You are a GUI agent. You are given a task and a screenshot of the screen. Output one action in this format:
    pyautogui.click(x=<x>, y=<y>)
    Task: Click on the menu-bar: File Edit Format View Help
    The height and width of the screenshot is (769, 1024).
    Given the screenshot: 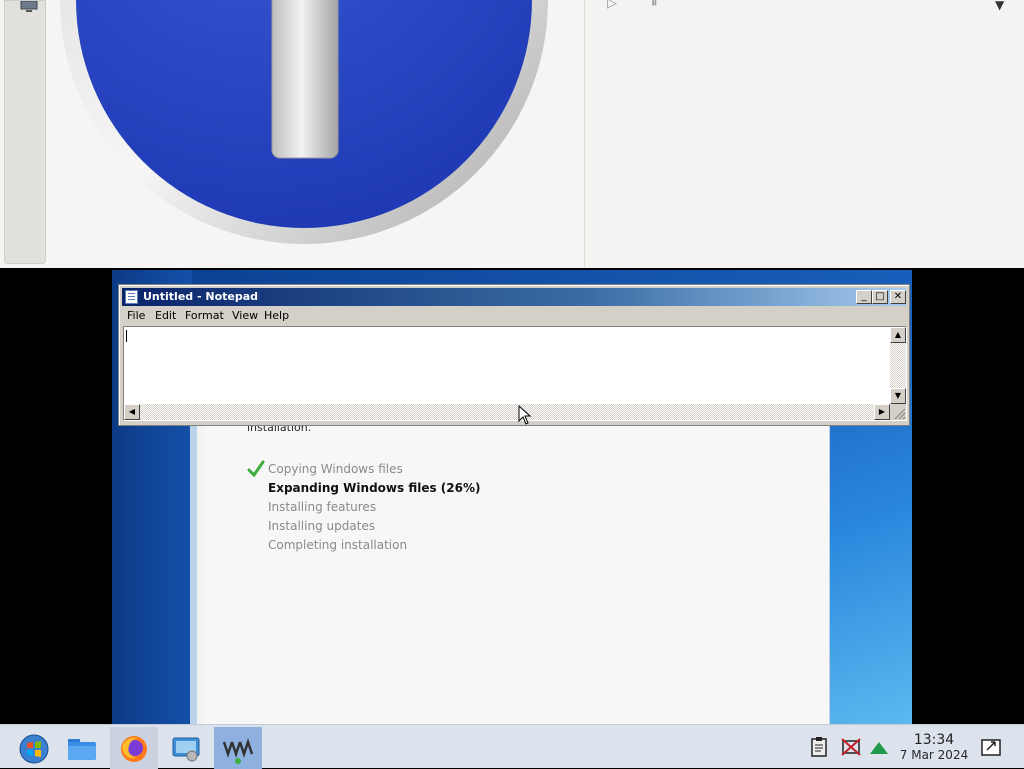 What is the action you would take?
    pyautogui.click(x=514, y=315)
    